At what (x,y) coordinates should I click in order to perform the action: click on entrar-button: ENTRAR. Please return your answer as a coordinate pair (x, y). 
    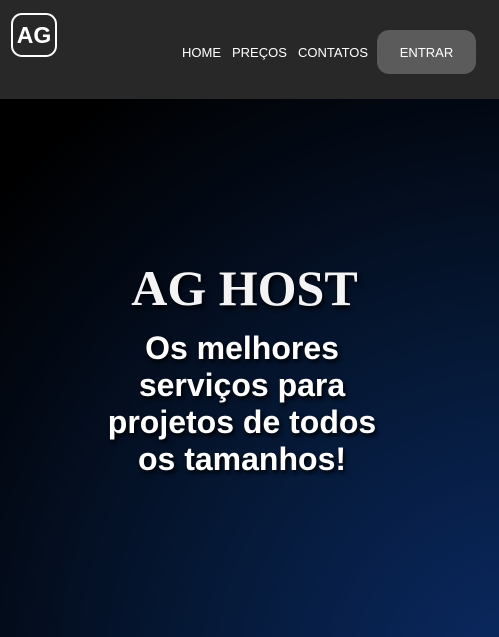
    Looking at the image, I should click on (426, 52).